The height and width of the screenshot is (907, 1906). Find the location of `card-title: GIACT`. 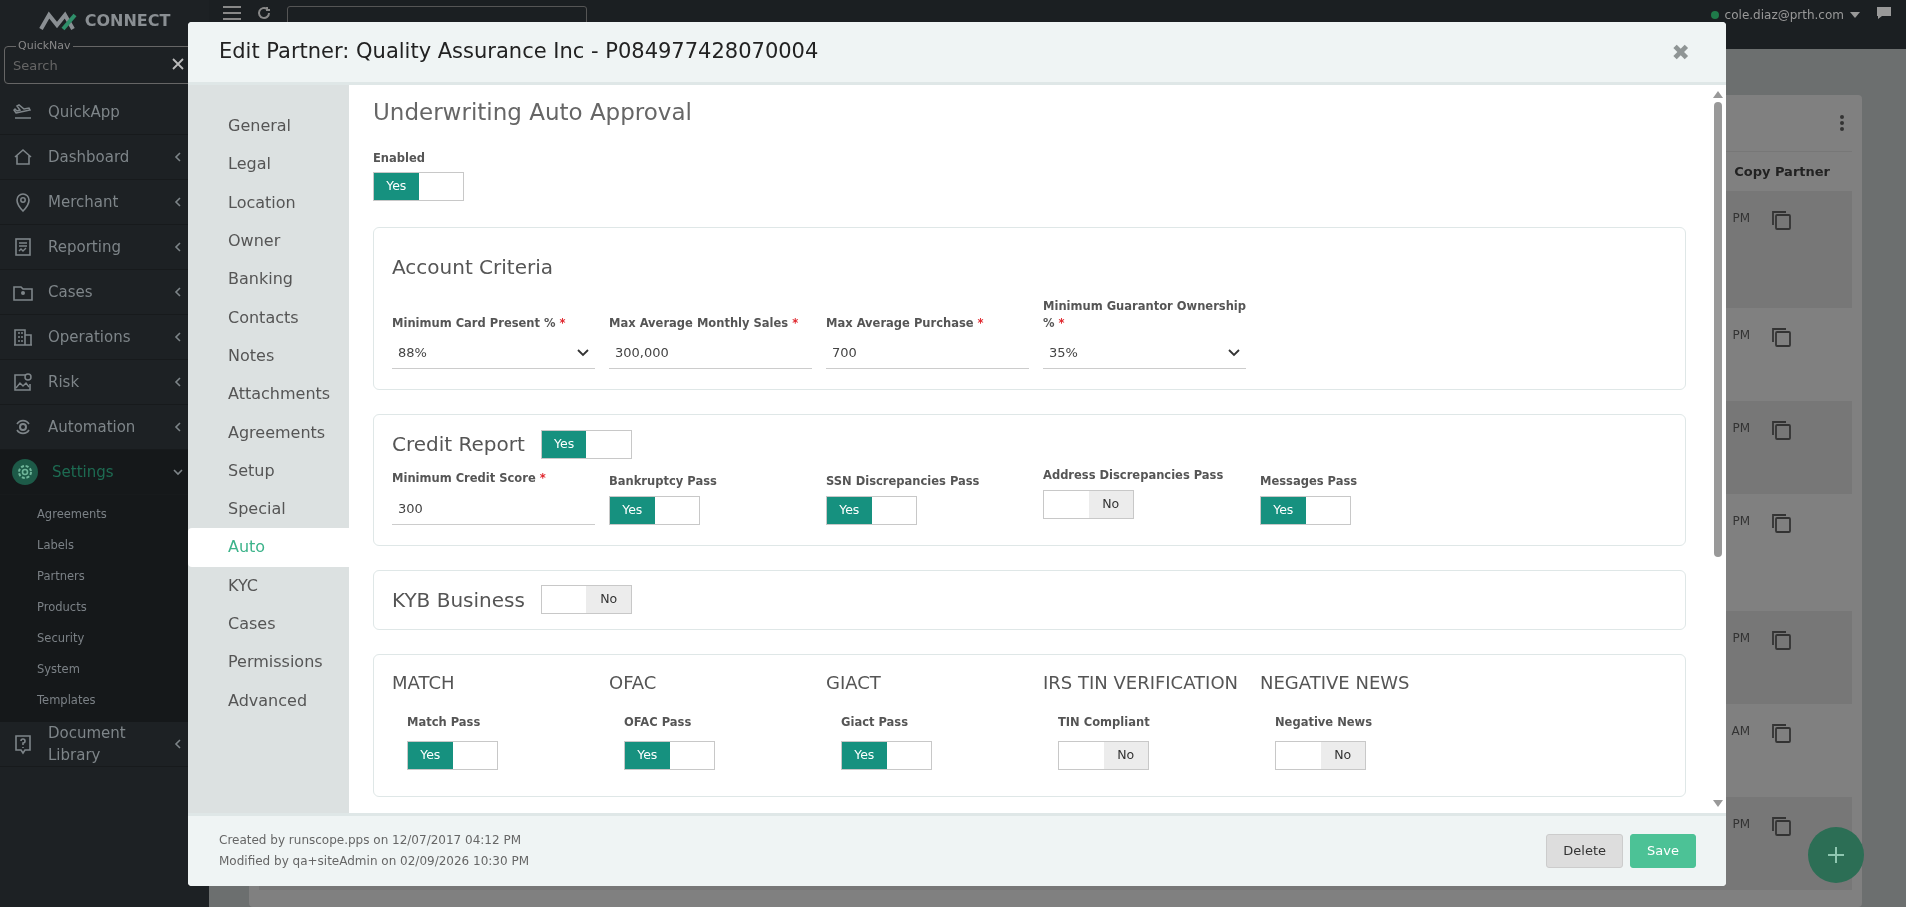

card-title: GIACT is located at coordinates (854, 682).